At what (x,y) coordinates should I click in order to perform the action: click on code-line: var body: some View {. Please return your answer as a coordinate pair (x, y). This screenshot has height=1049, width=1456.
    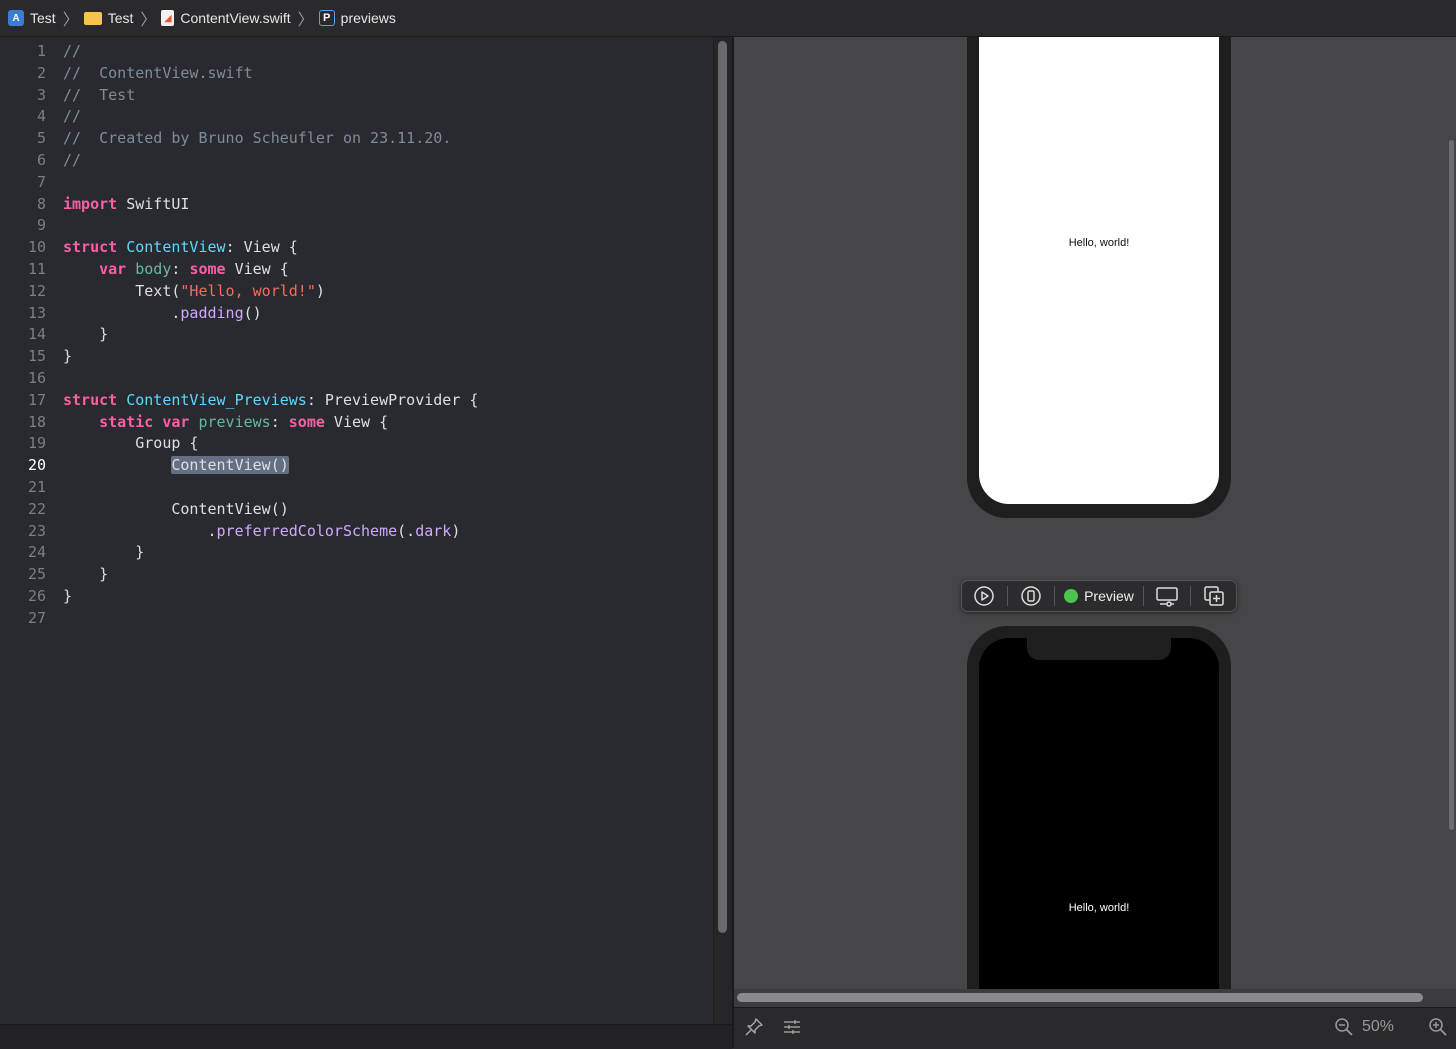
    Looking at the image, I should click on (270, 270).